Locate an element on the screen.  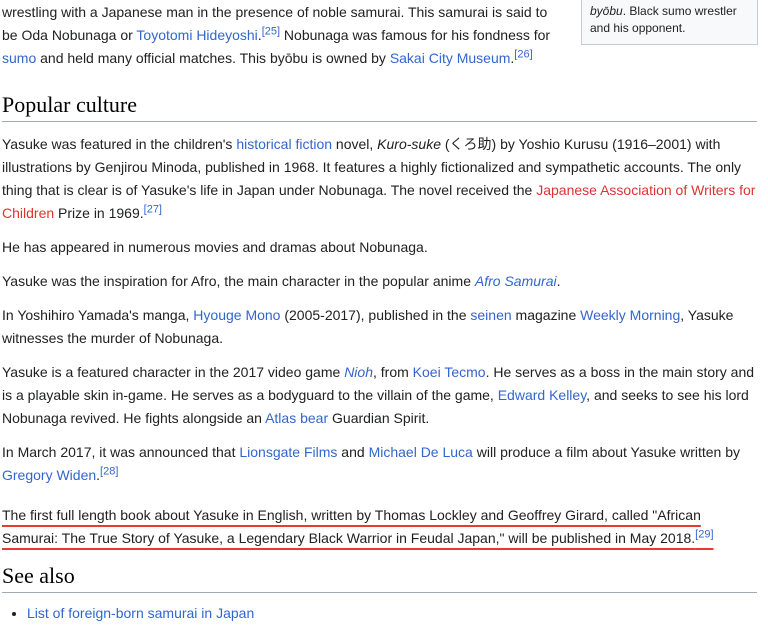
reference-marker: [29] is located at coordinates (704, 534).